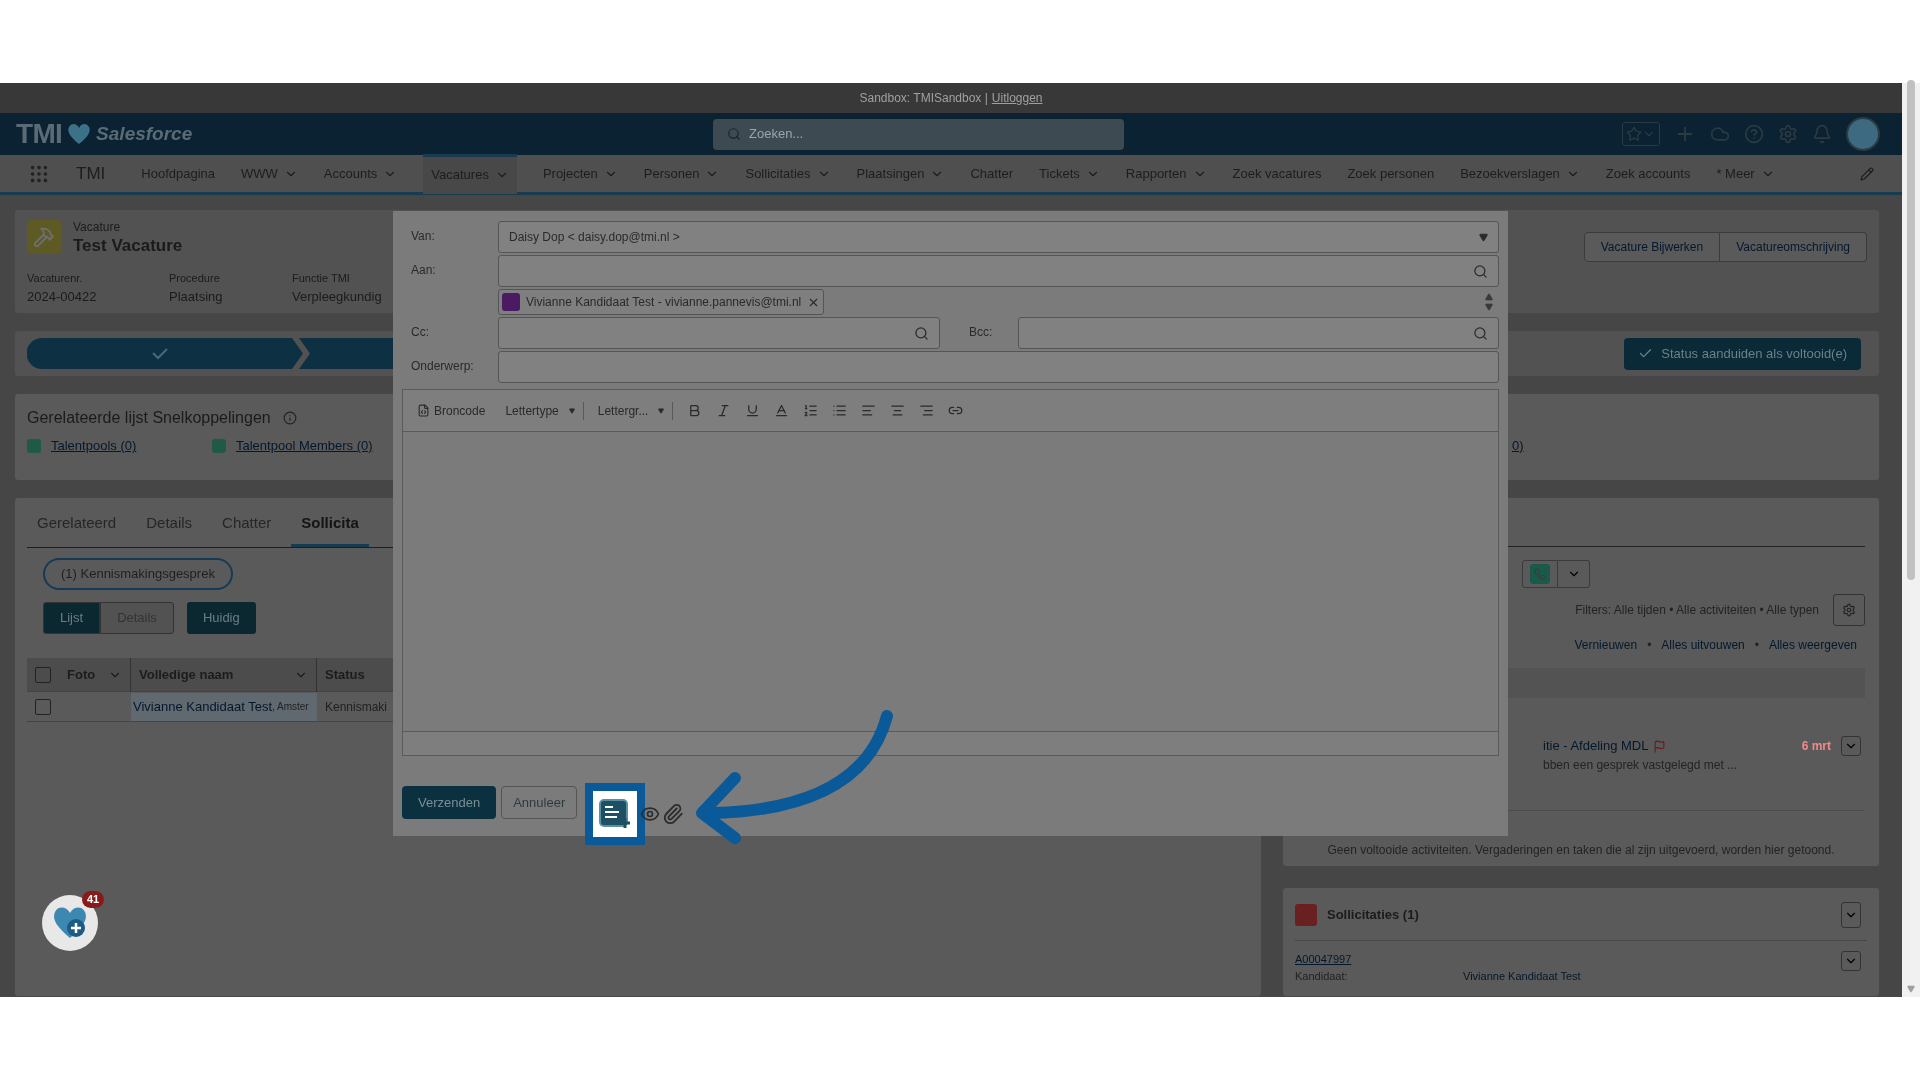 The image size is (1920, 1080). I want to click on field-label: Van:, so click(423, 236).